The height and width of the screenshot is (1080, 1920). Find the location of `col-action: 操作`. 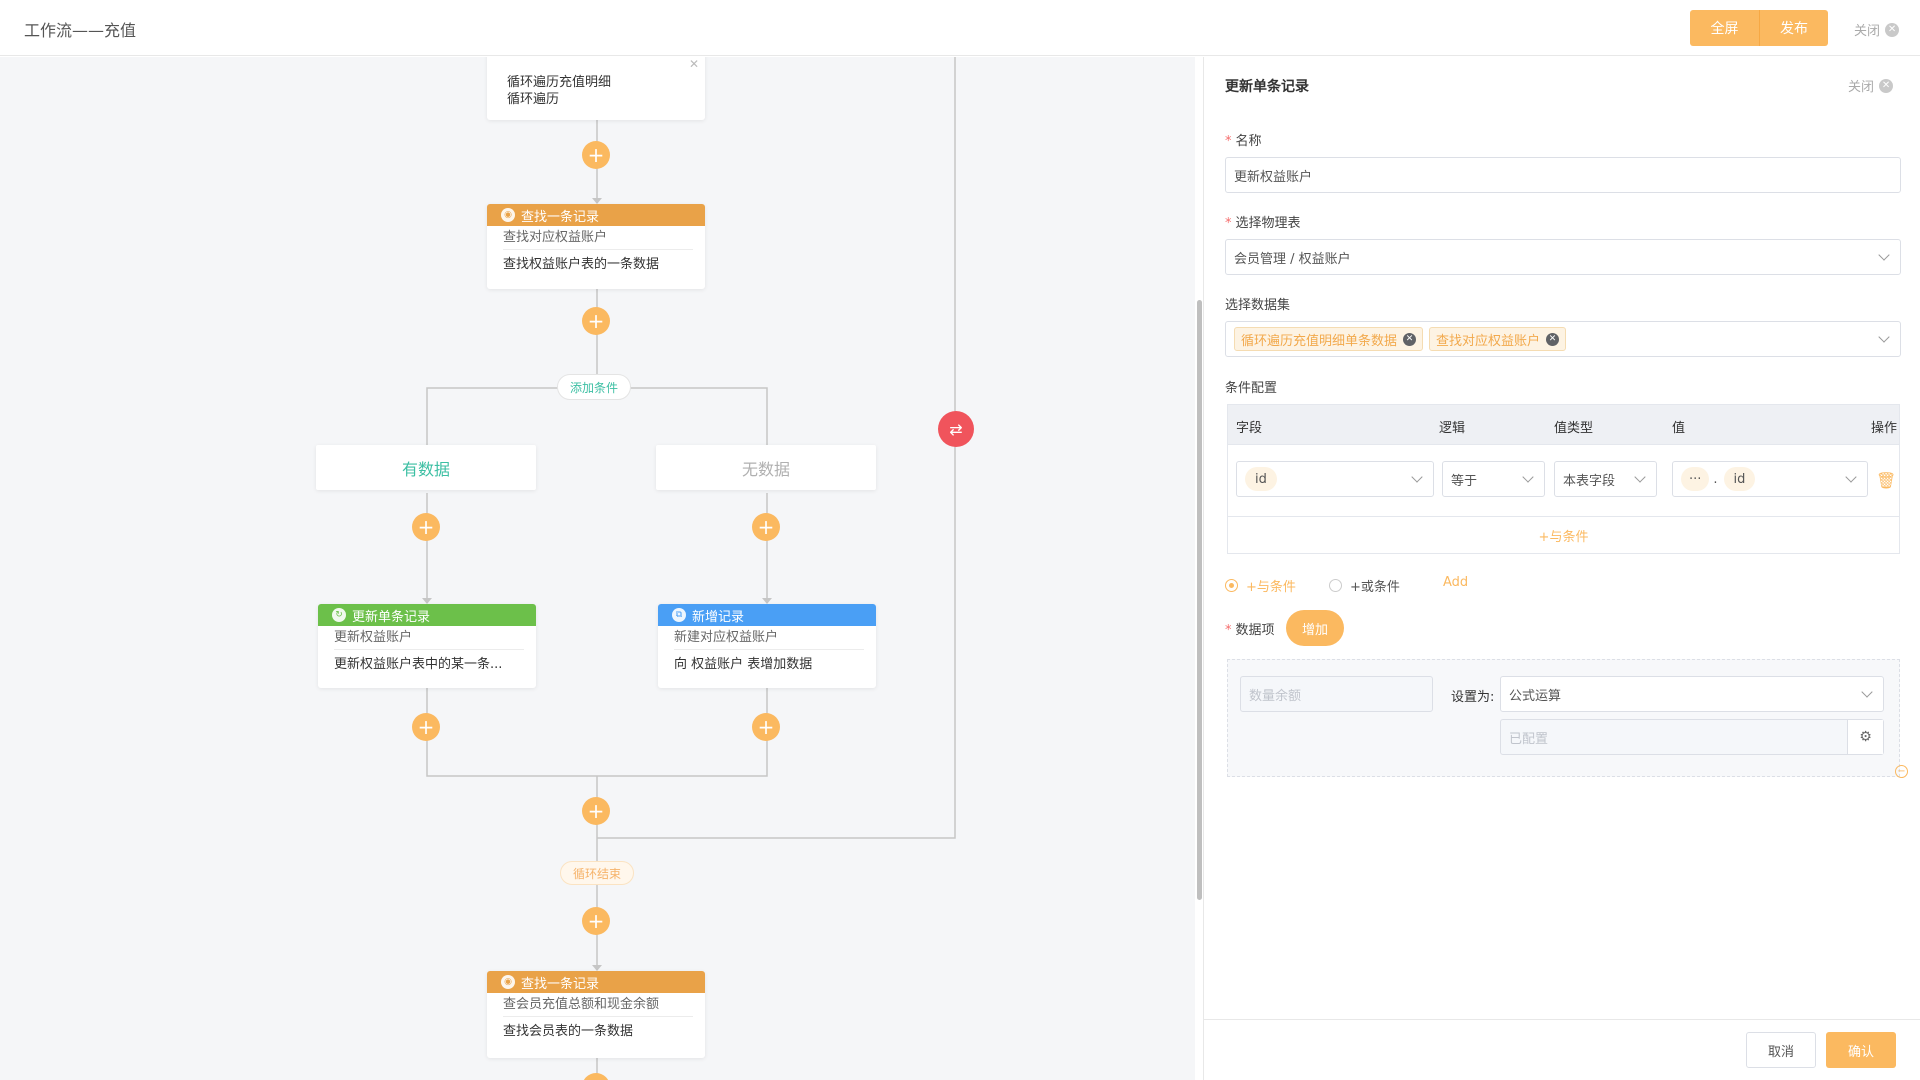

col-action: 操作 is located at coordinates (1884, 428).